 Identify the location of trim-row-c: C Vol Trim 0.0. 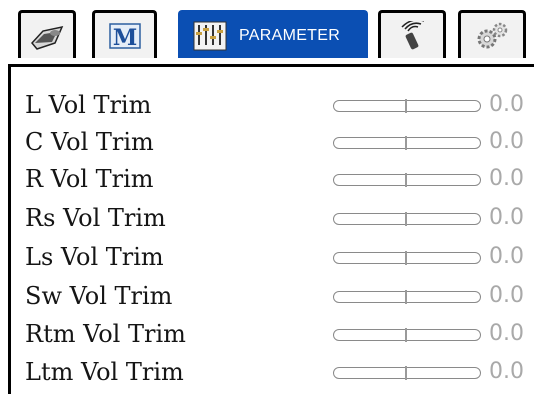
(279, 142).